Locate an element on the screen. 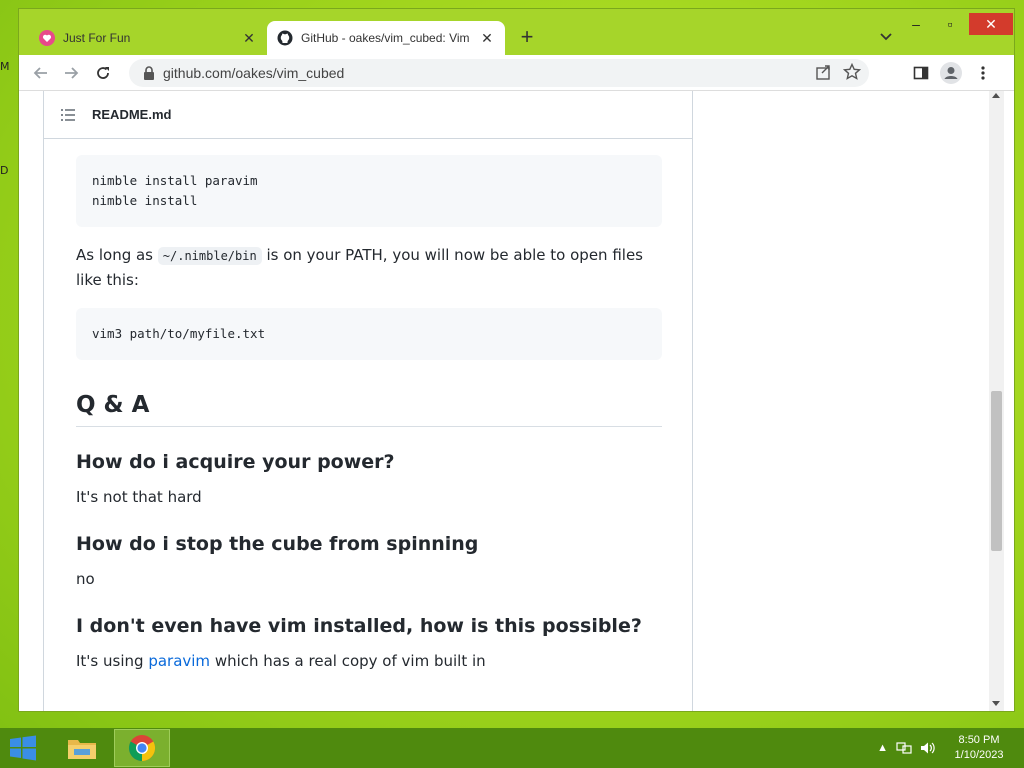 This screenshot has width=1024, height=768. answer-text: It's not that hard is located at coordinates (139, 497).